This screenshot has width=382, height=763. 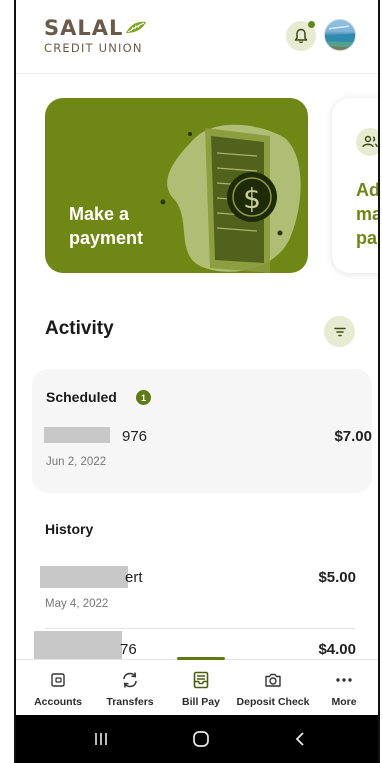 I want to click on payment-amount: $7.00, so click(x=353, y=436).